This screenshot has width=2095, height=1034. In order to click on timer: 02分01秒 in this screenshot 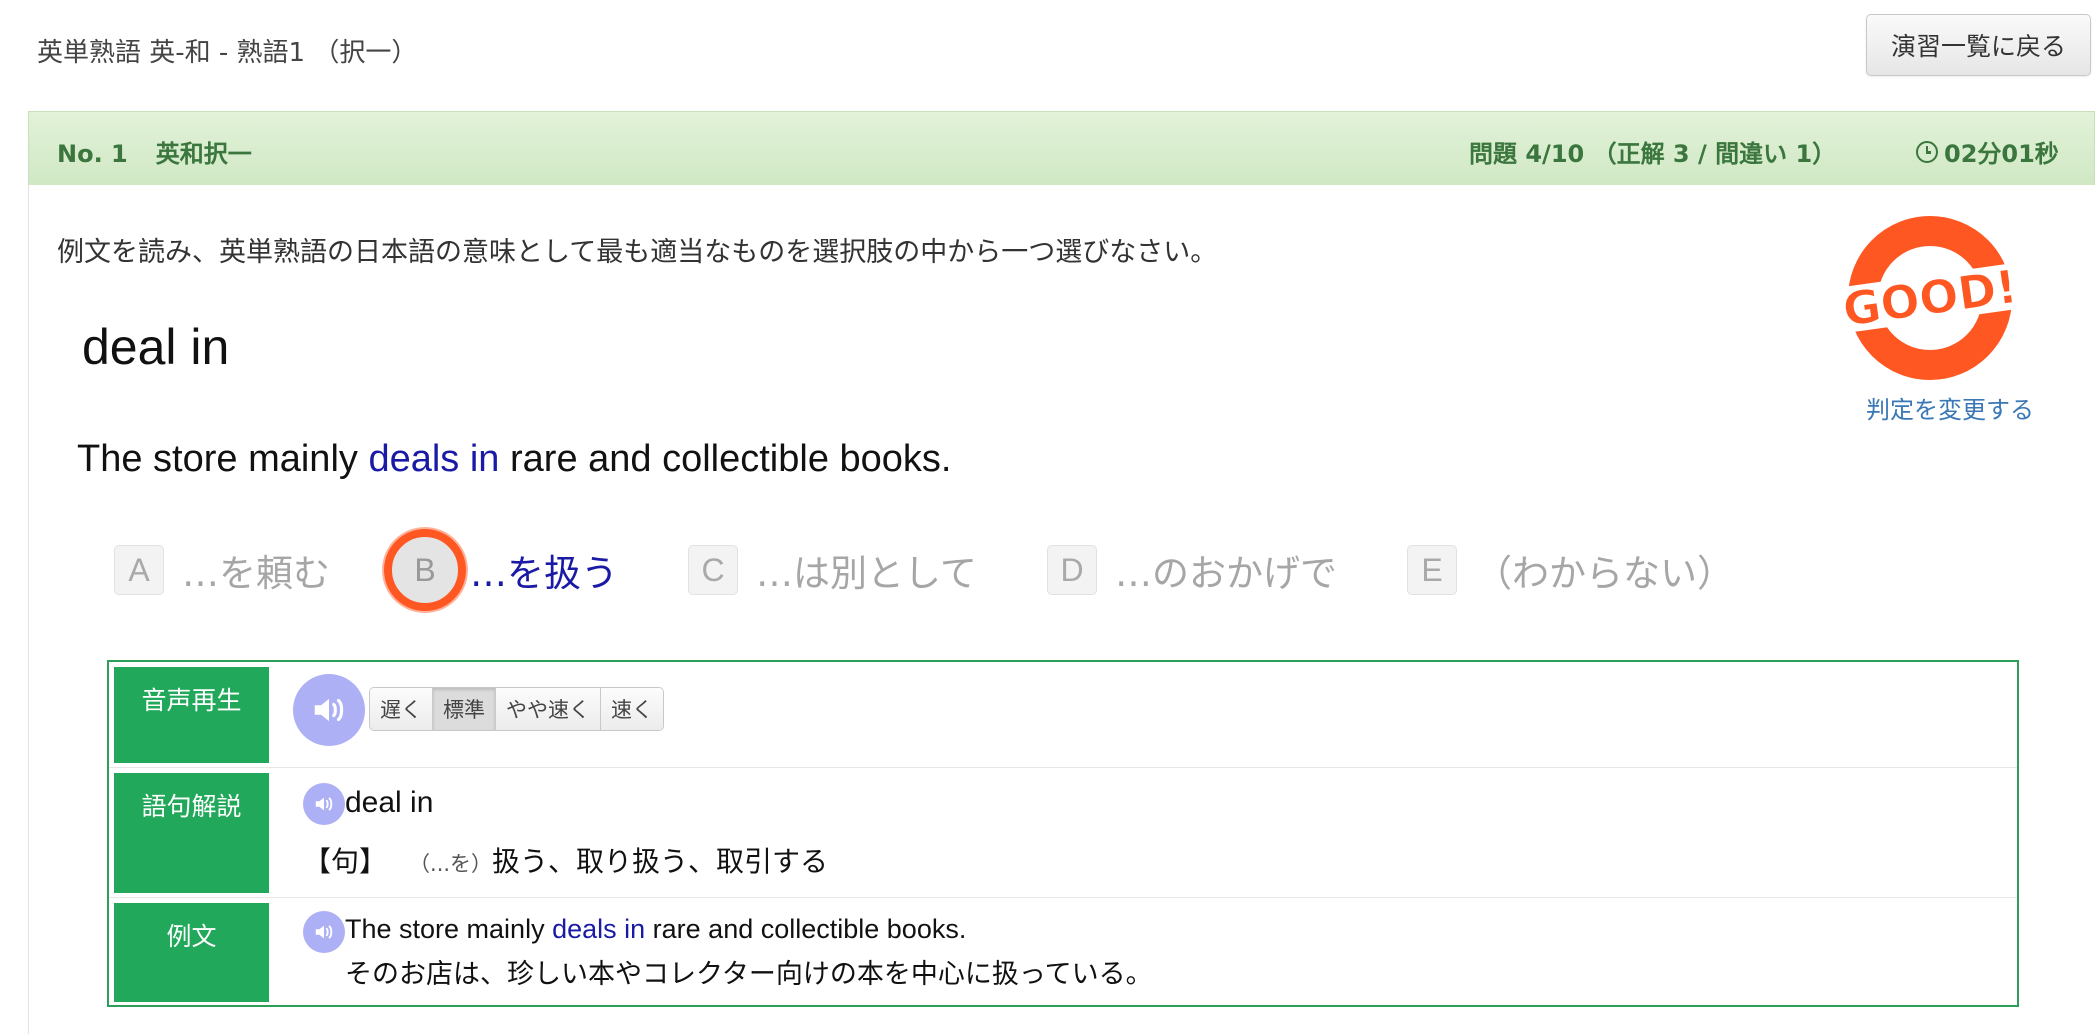, I will do `click(1987, 151)`.